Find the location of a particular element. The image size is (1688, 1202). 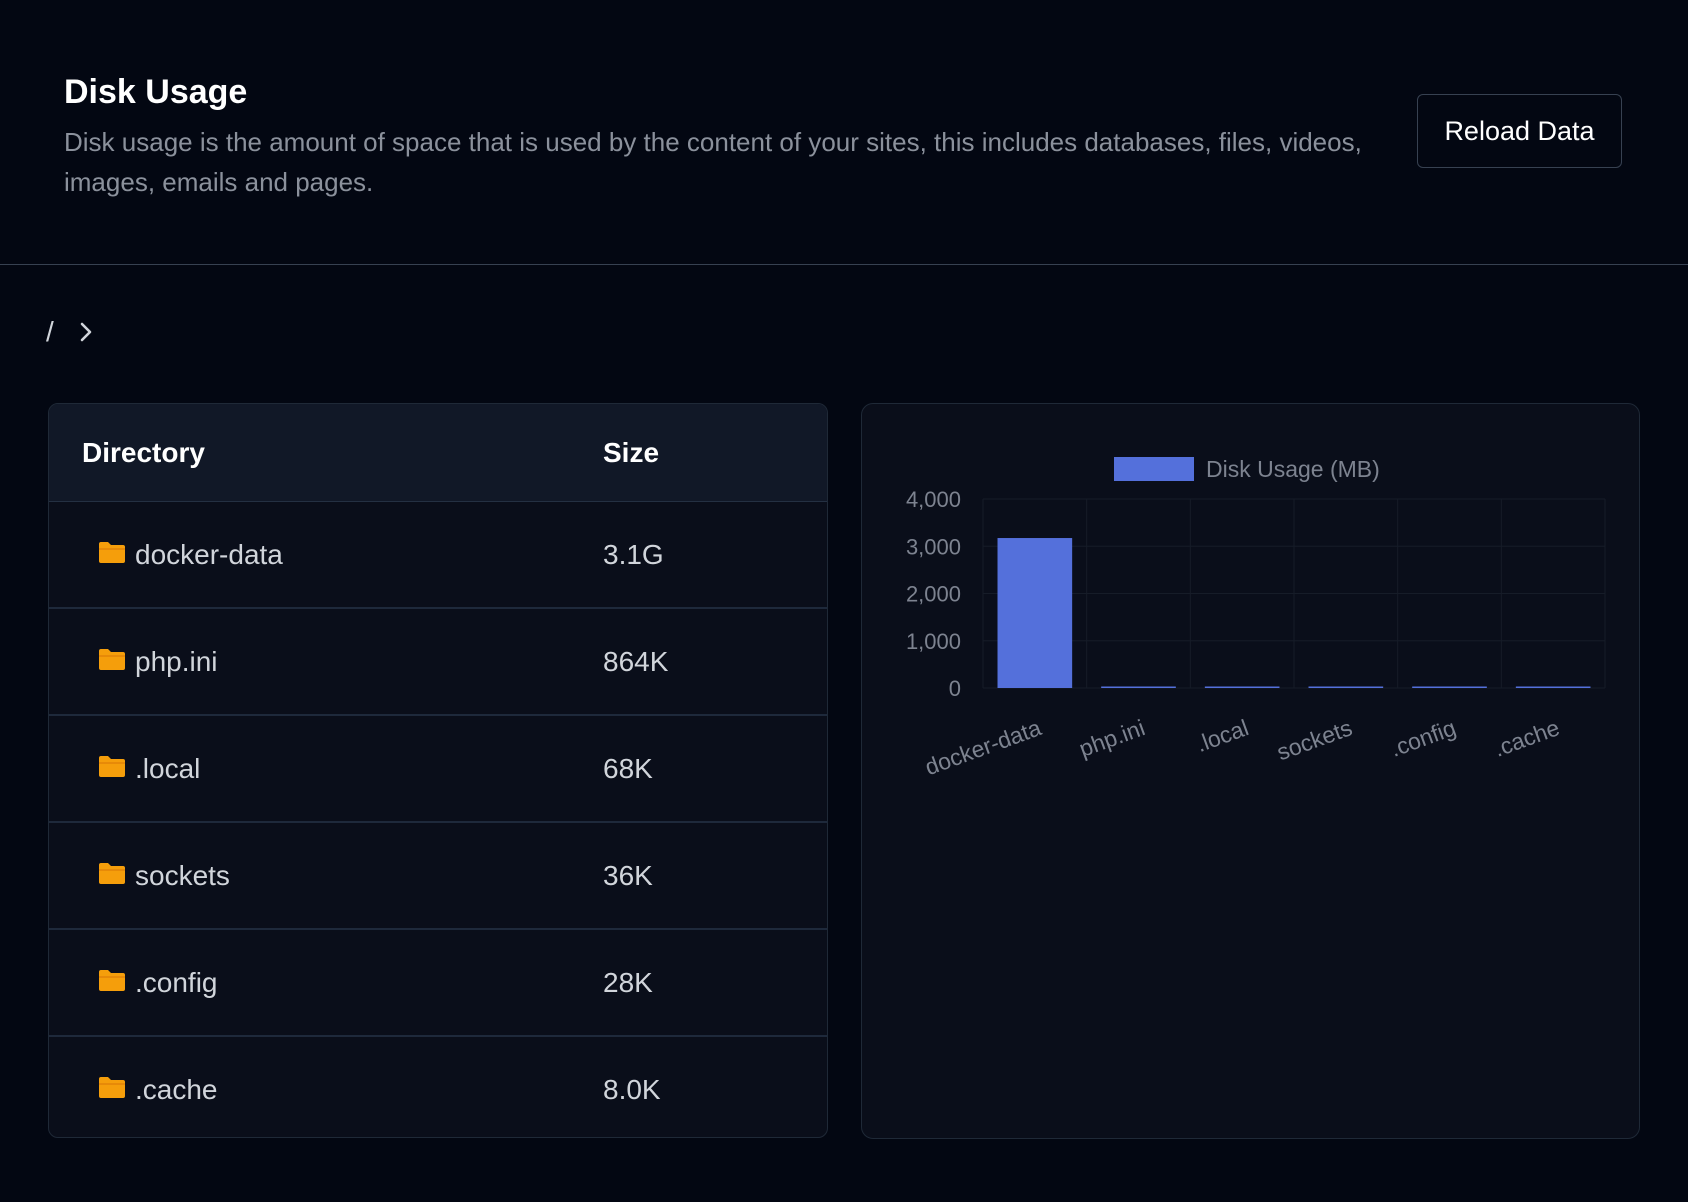

directory-size: 68K is located at coordinates (628, 768).